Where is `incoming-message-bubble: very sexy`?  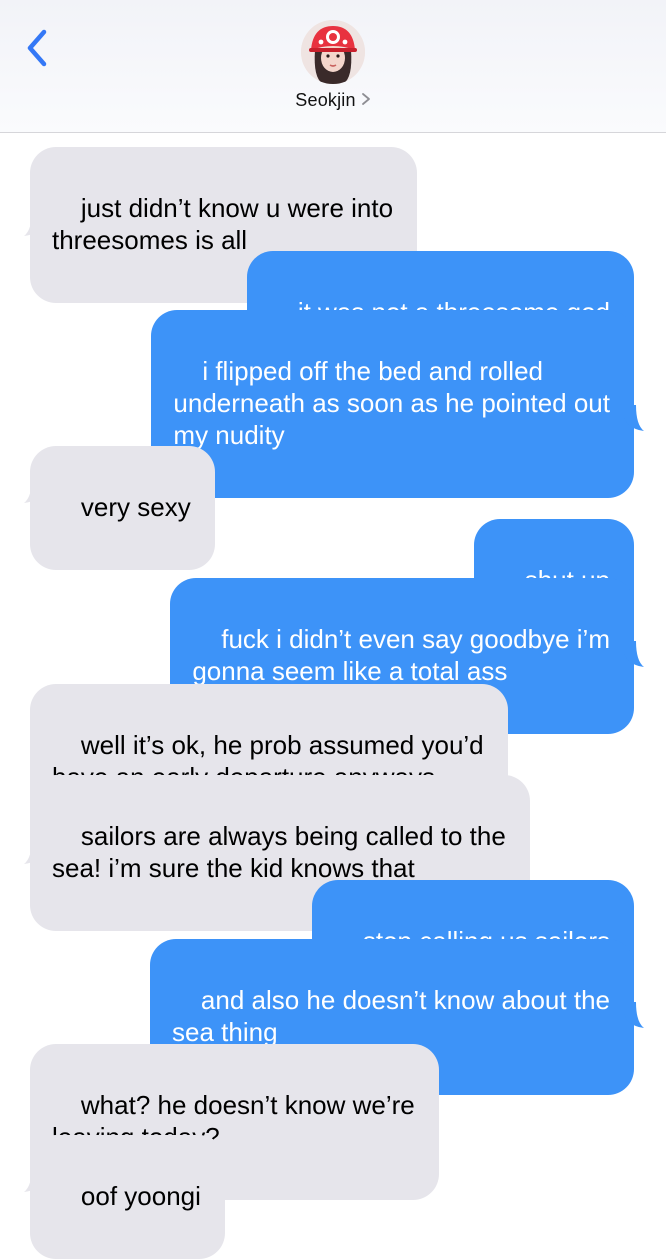
incoming-message-bubble: very sexy is located at coordinates (122, 508).